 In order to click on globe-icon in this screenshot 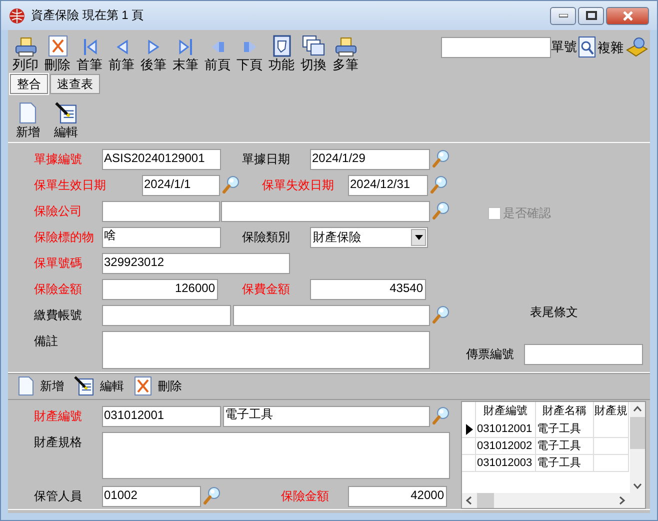, I will do `click(17, 16)`.